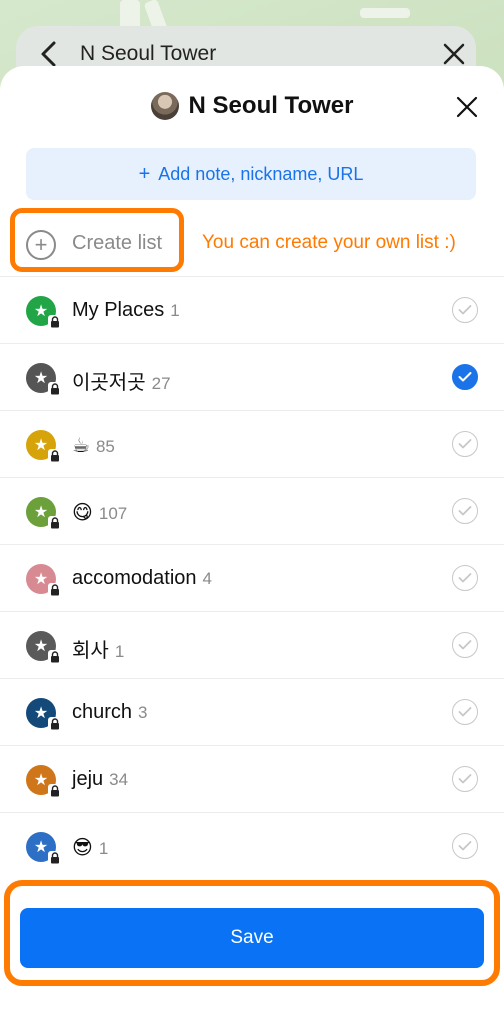 The image size is (504, 1024). I want to click on save-button: Save, so click(252, 938).